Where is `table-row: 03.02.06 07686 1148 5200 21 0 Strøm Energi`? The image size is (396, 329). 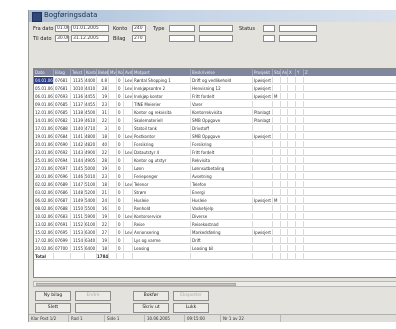
table-row: 03.02.06 07686 1148 5200 21 0 Strøm Energi is located at coordinates (215, 192).